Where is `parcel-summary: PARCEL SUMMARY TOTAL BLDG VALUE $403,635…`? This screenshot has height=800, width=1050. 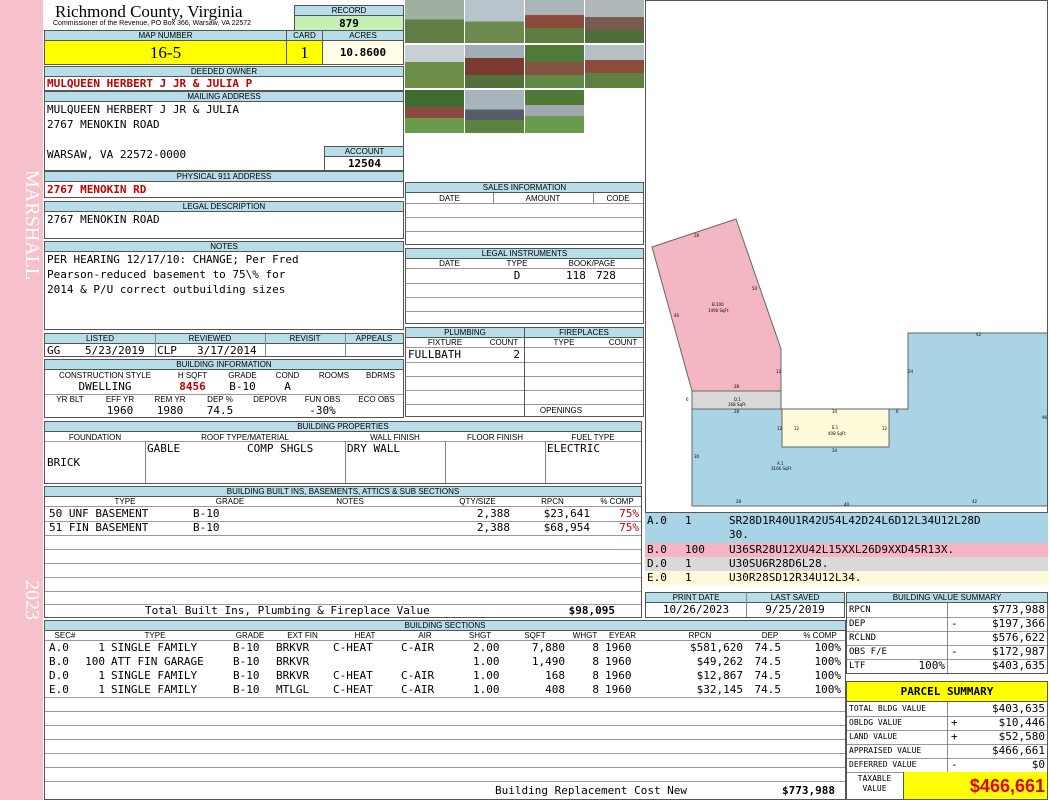 parcel-summary: PARCEL SUMMARY TOTAL BLDG VALUE $403,635… is located at coordinates (947, 740).